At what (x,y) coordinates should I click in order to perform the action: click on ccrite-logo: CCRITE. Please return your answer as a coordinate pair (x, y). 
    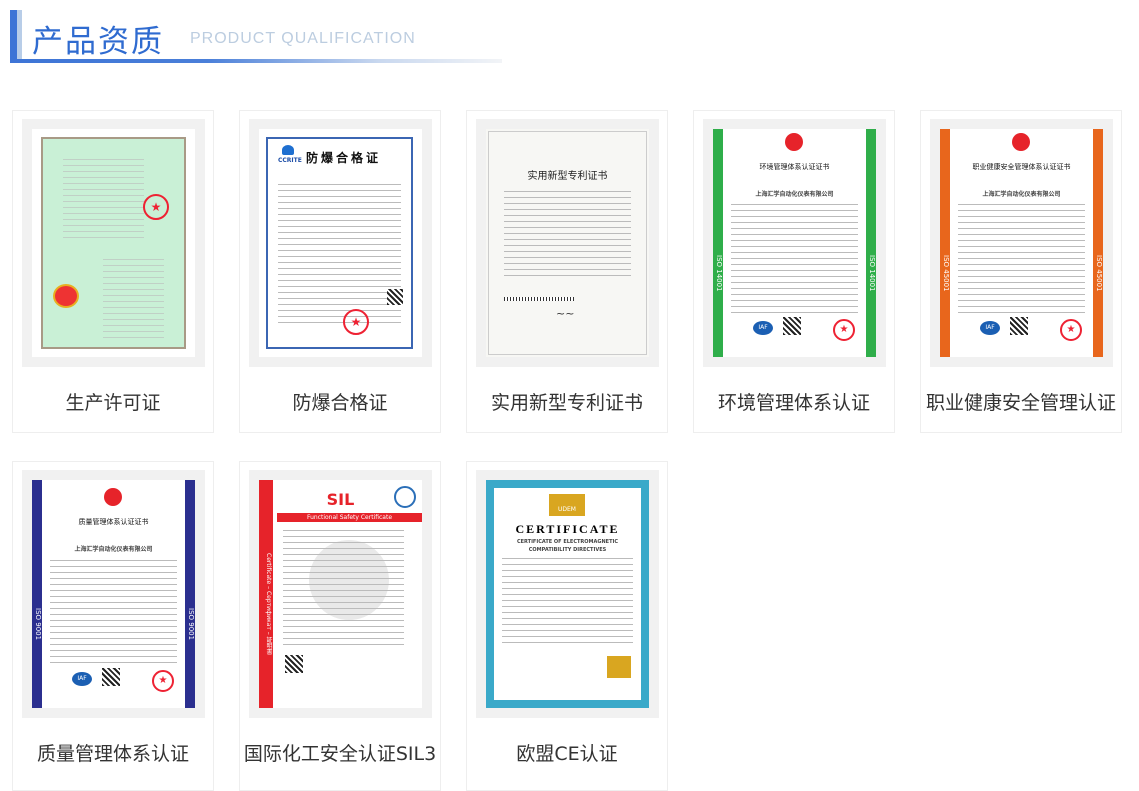
    Looking at the image, I should click on (290, 160).